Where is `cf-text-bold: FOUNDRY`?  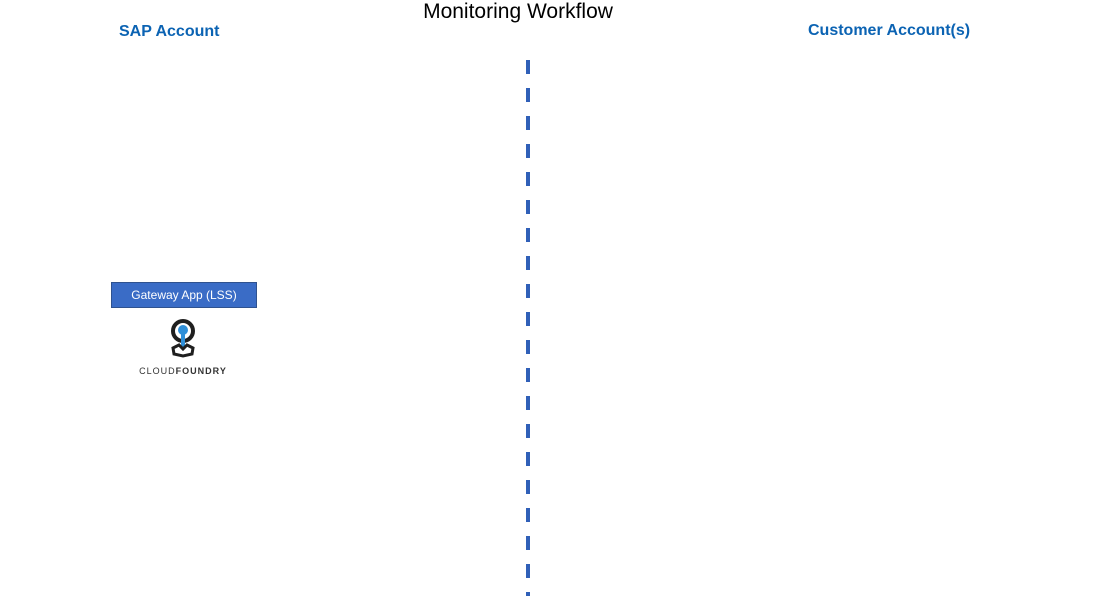 cf-text-bold: FOUNDRY is located at coordinates (201, 371).